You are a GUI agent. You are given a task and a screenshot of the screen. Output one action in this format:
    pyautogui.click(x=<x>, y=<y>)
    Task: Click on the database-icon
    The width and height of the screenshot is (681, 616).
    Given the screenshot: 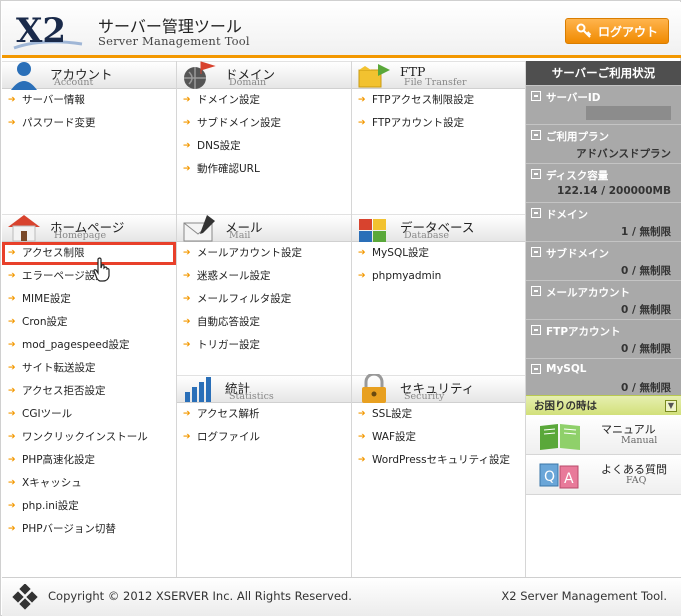 What is the action you would take?
    pyautogui.click(x=372, y=230)
    